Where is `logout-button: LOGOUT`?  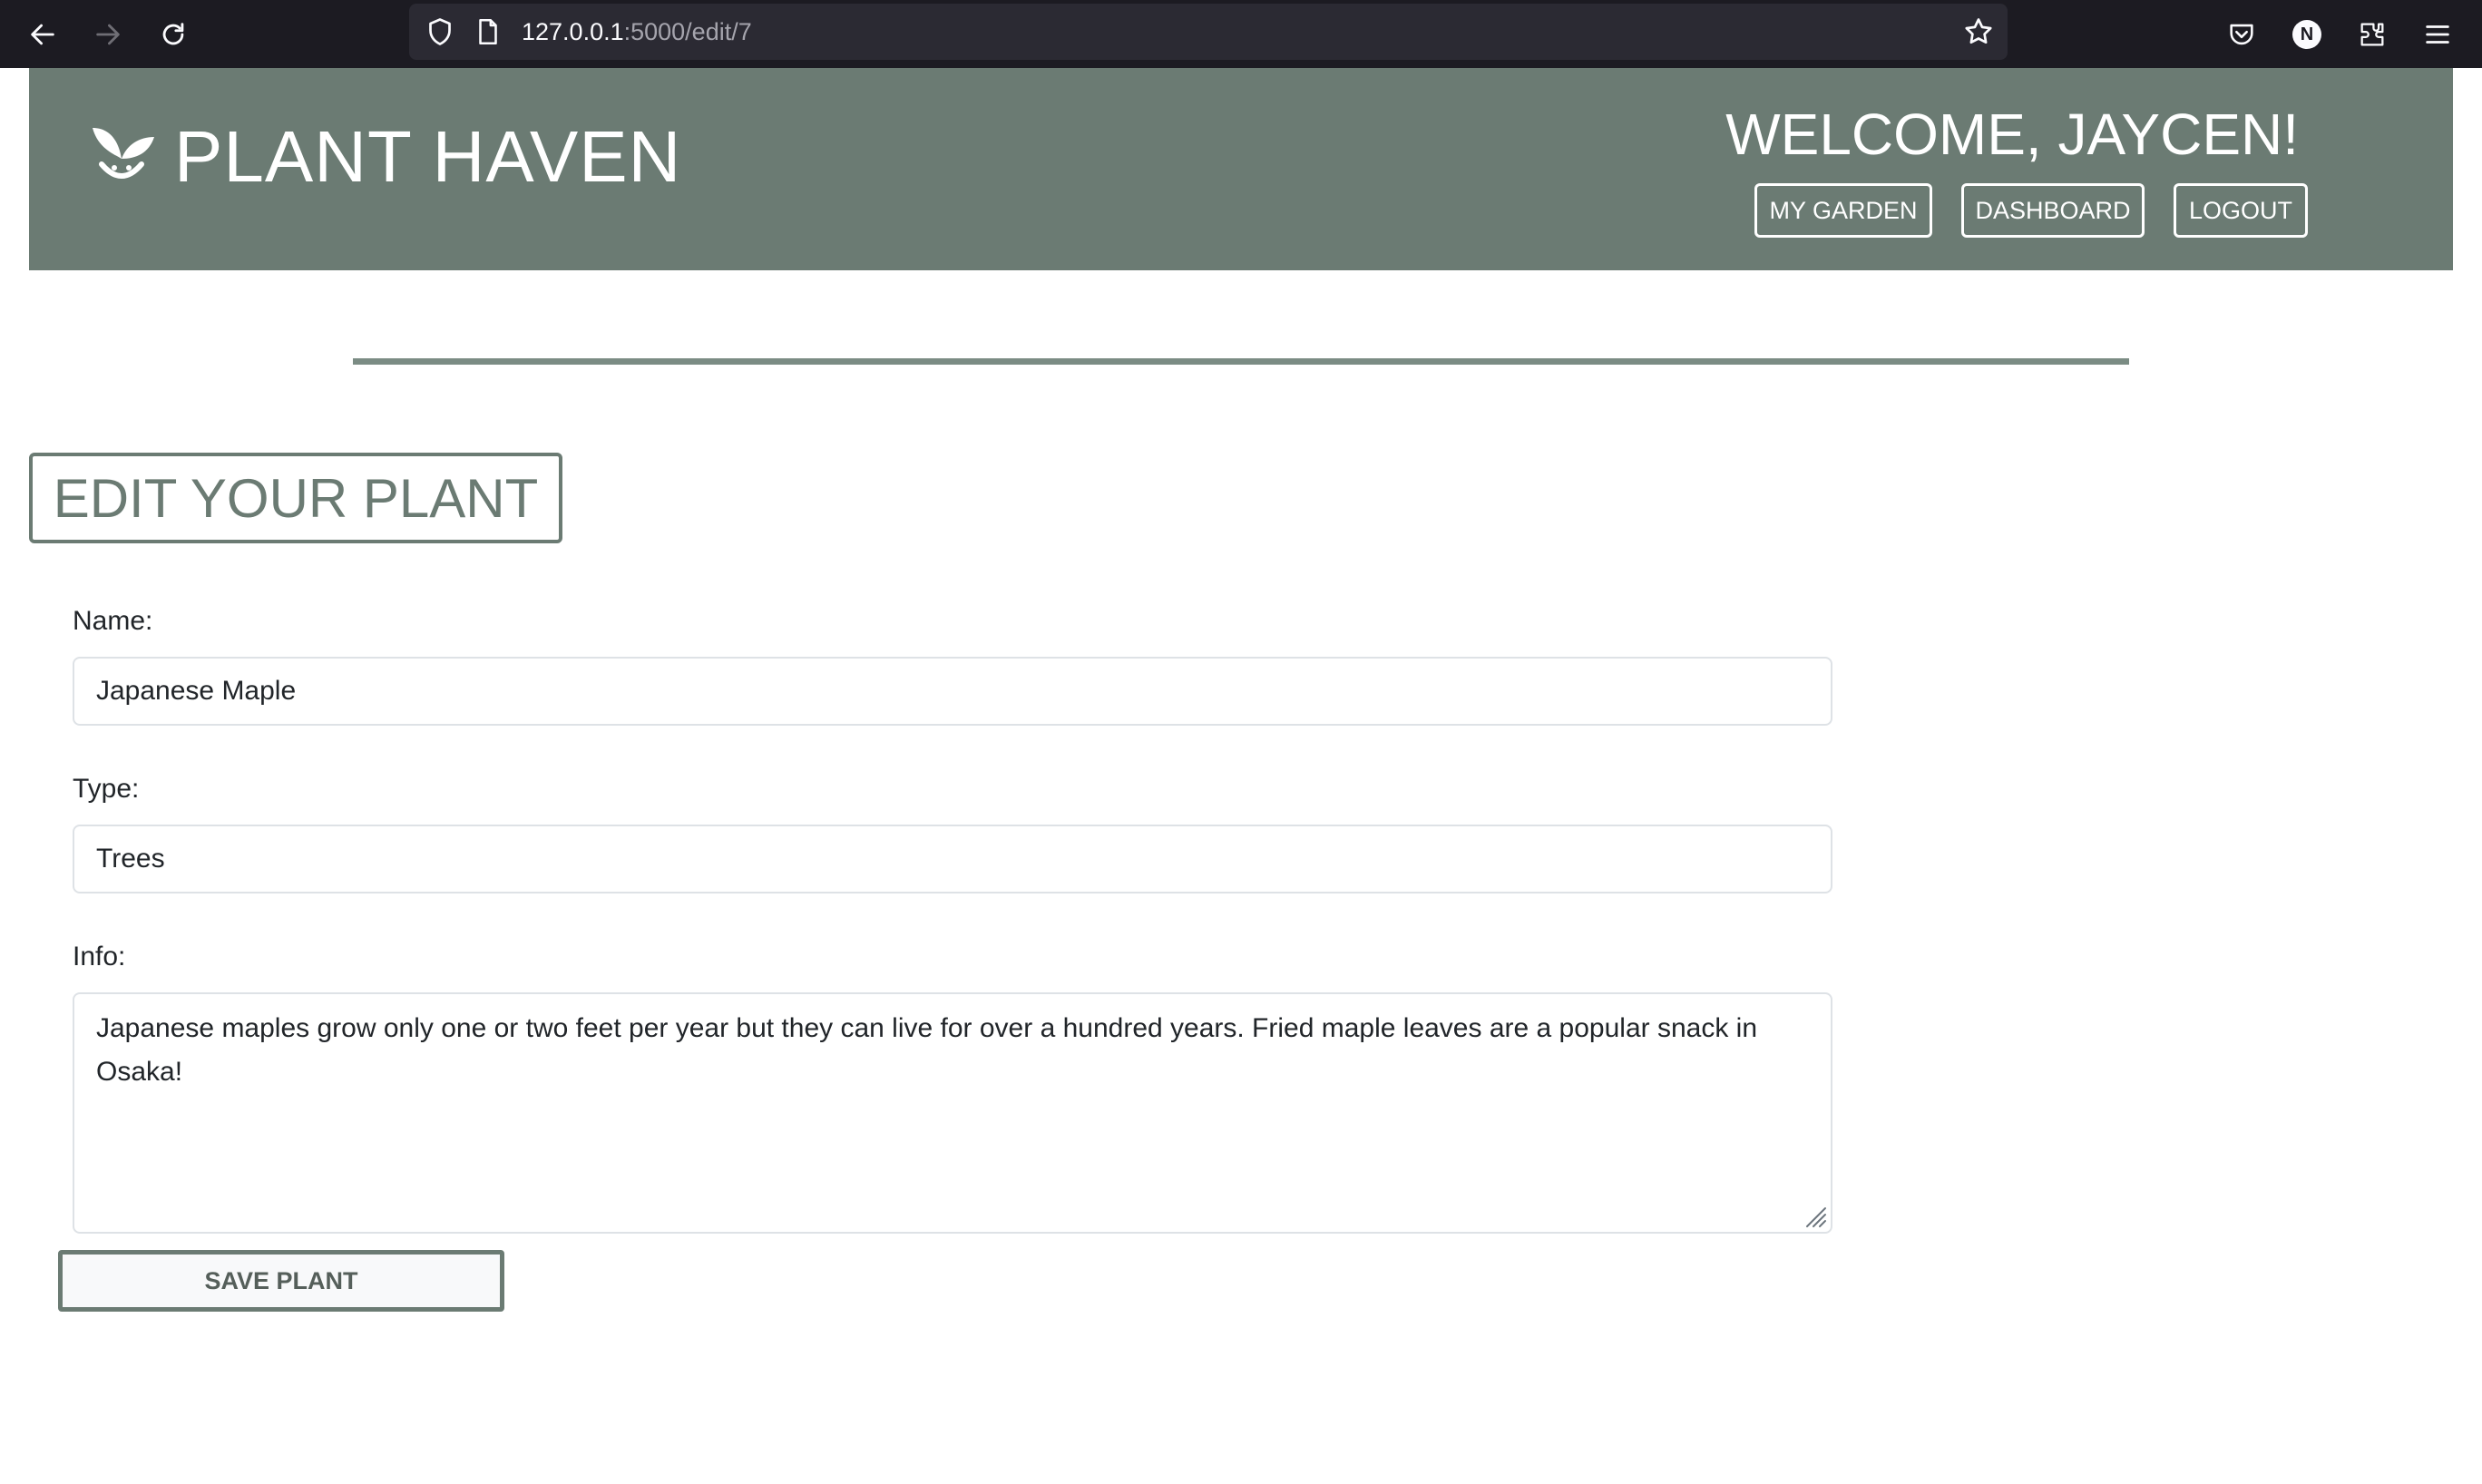 logout-button: LOGOUT is located at coordinates (2241, 210).